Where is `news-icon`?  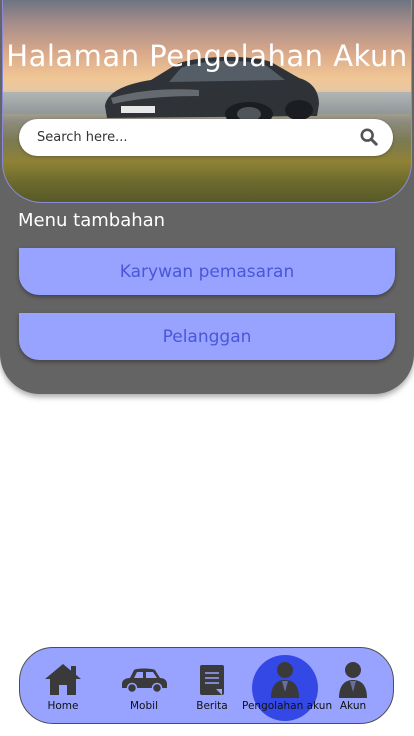 news-icon is located at coordinates (212, 680).